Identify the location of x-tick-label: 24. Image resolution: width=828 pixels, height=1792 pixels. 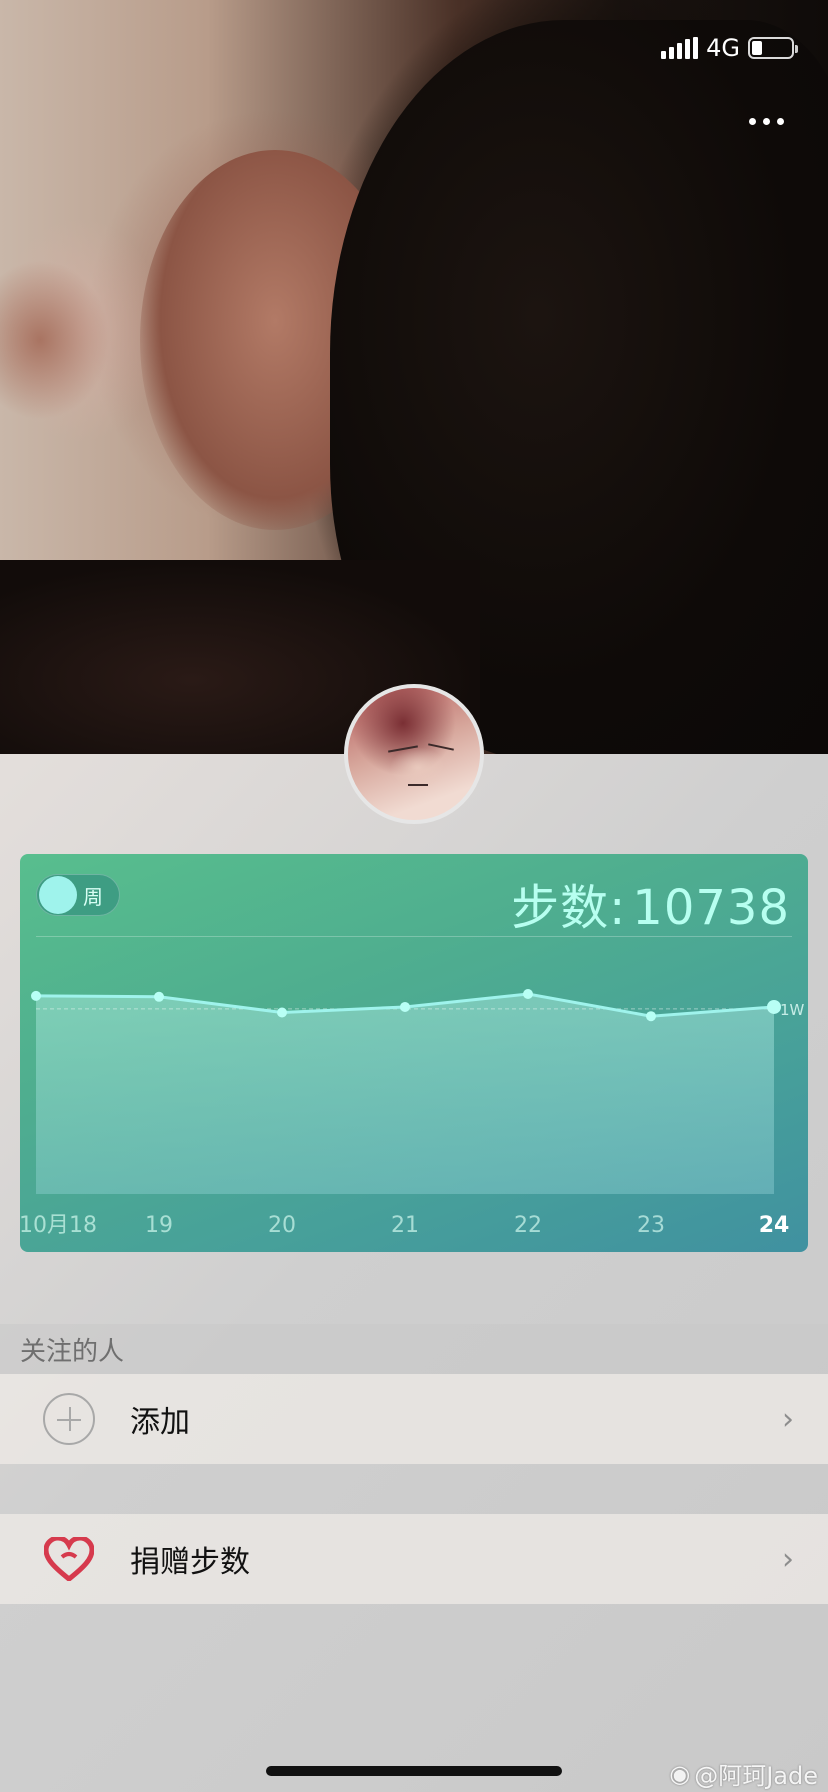
(774, 1225).